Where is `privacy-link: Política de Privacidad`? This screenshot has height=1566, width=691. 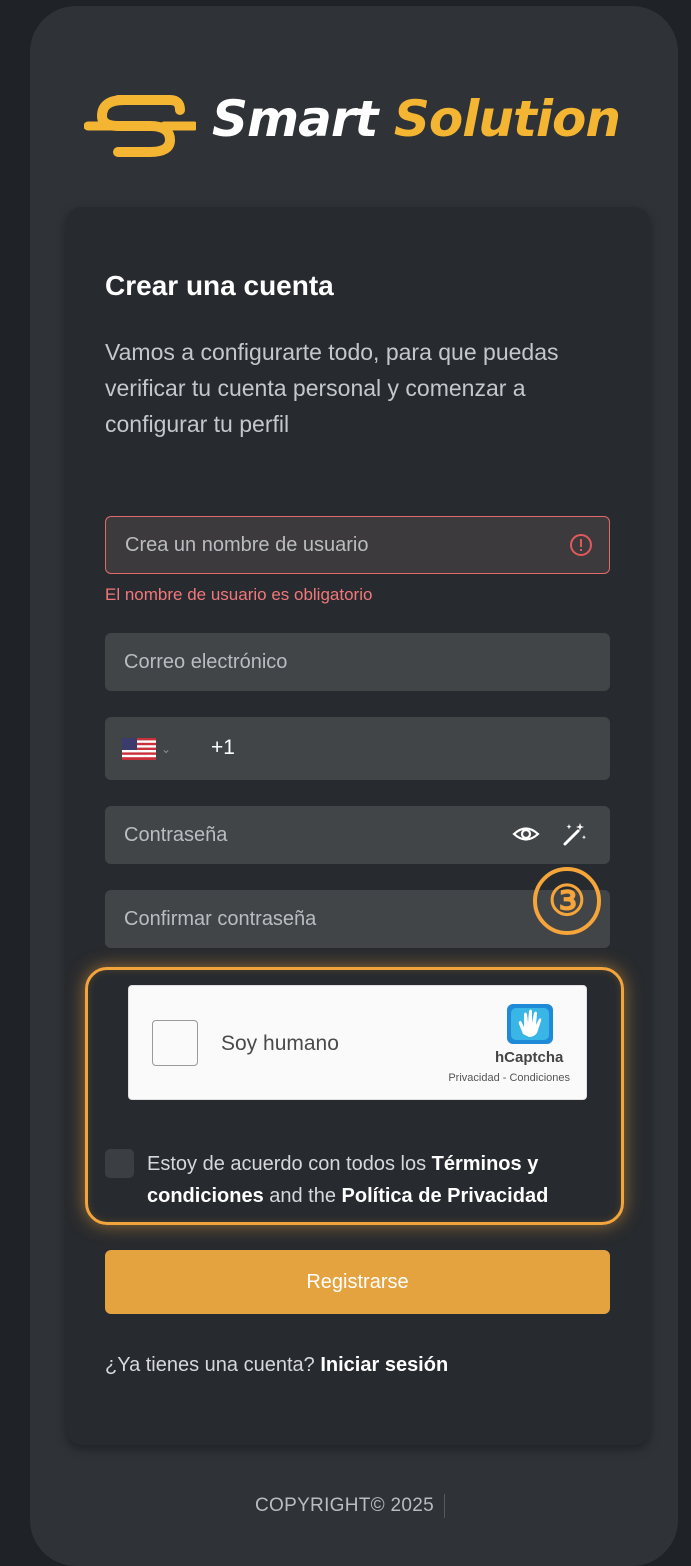
privacy-link: Política de Privacidad is located at coordinates (445, 1196).